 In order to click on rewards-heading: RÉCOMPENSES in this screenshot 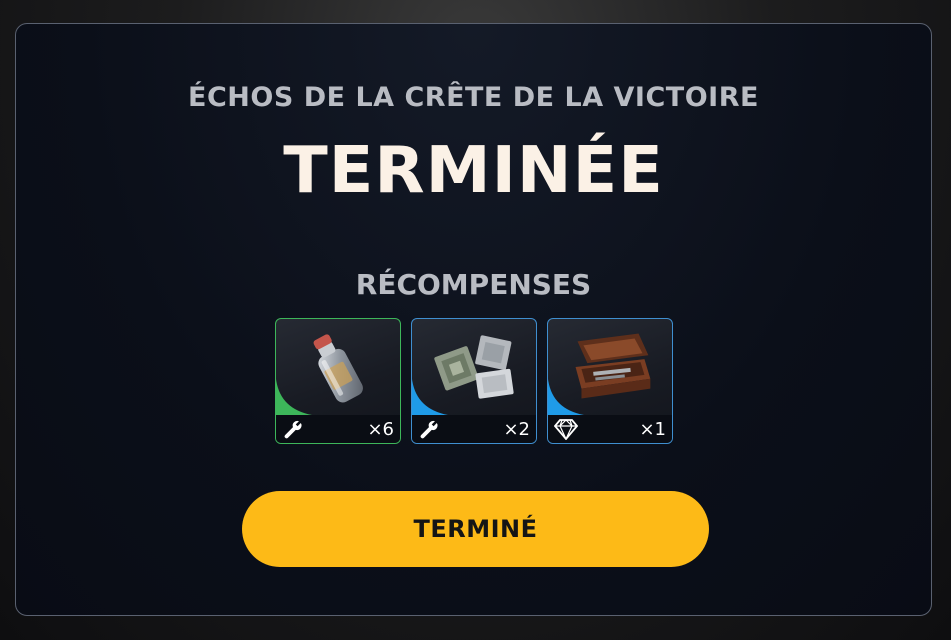, I will do `click(473, 284)`.